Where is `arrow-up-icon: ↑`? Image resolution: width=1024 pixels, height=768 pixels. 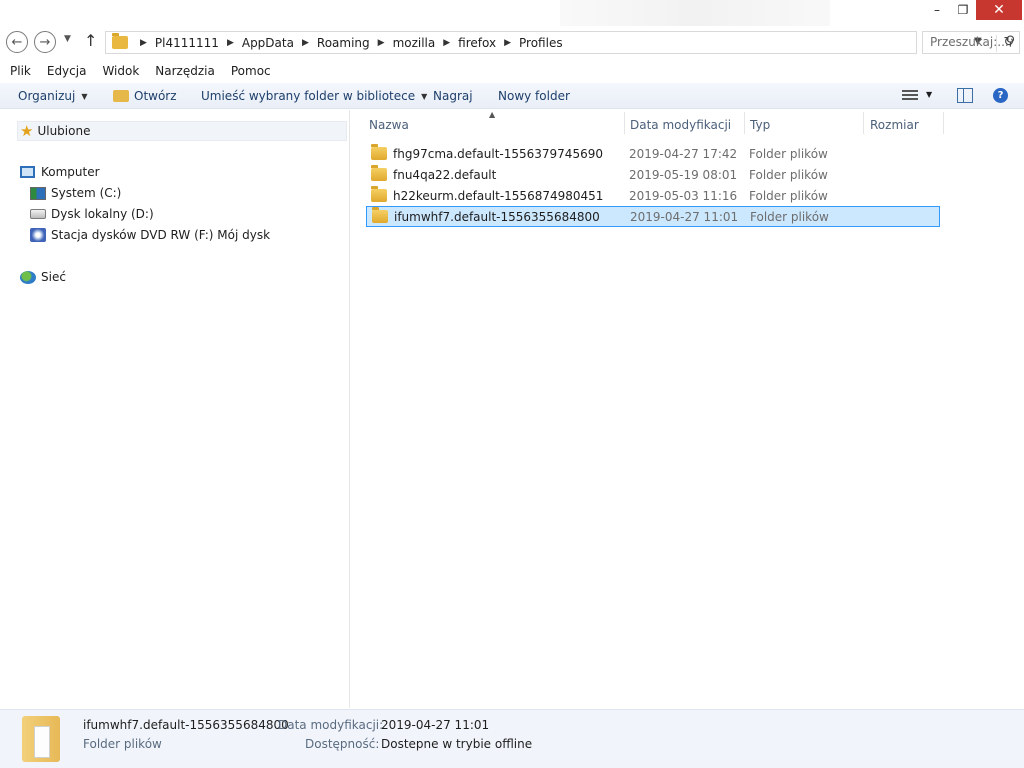
arrow-up-icon: ↑ is located at coordinates (91, 40).